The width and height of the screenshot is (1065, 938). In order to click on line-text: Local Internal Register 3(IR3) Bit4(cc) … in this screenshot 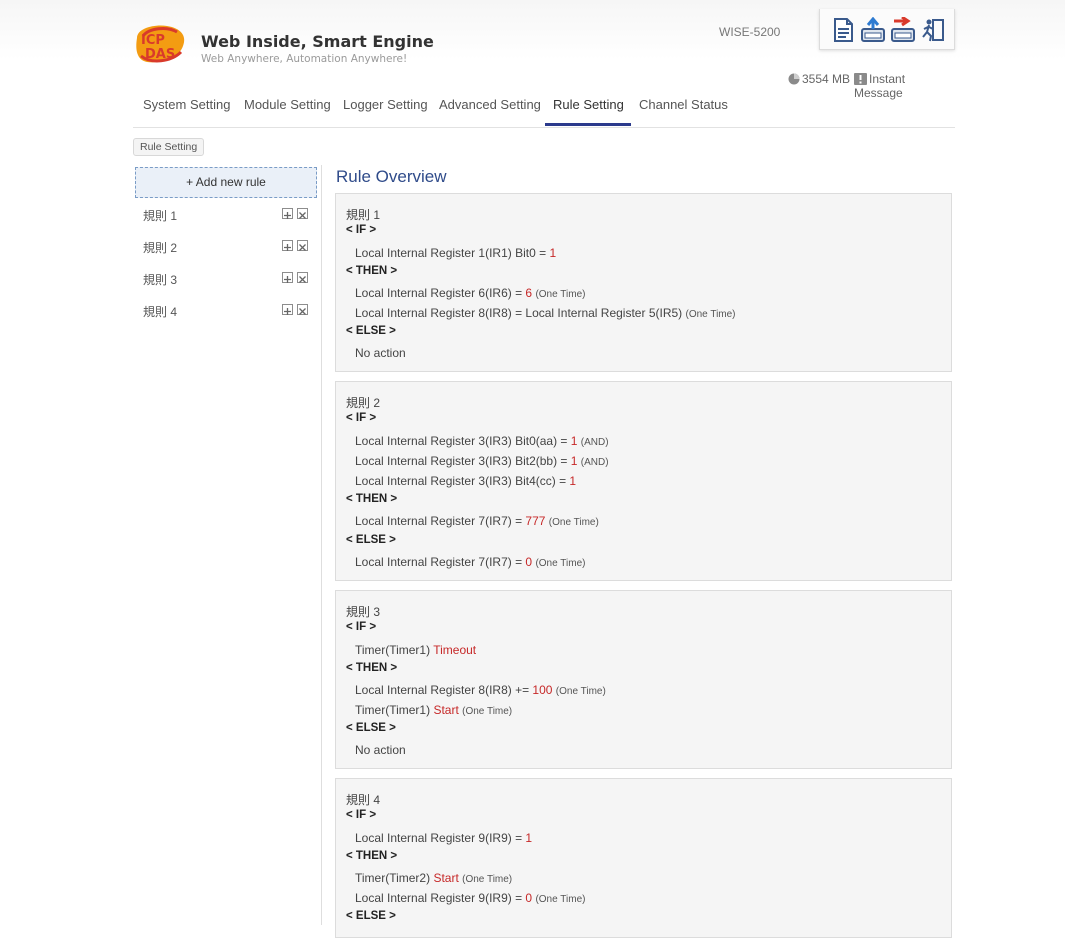, I will do `click(462, 481)`.